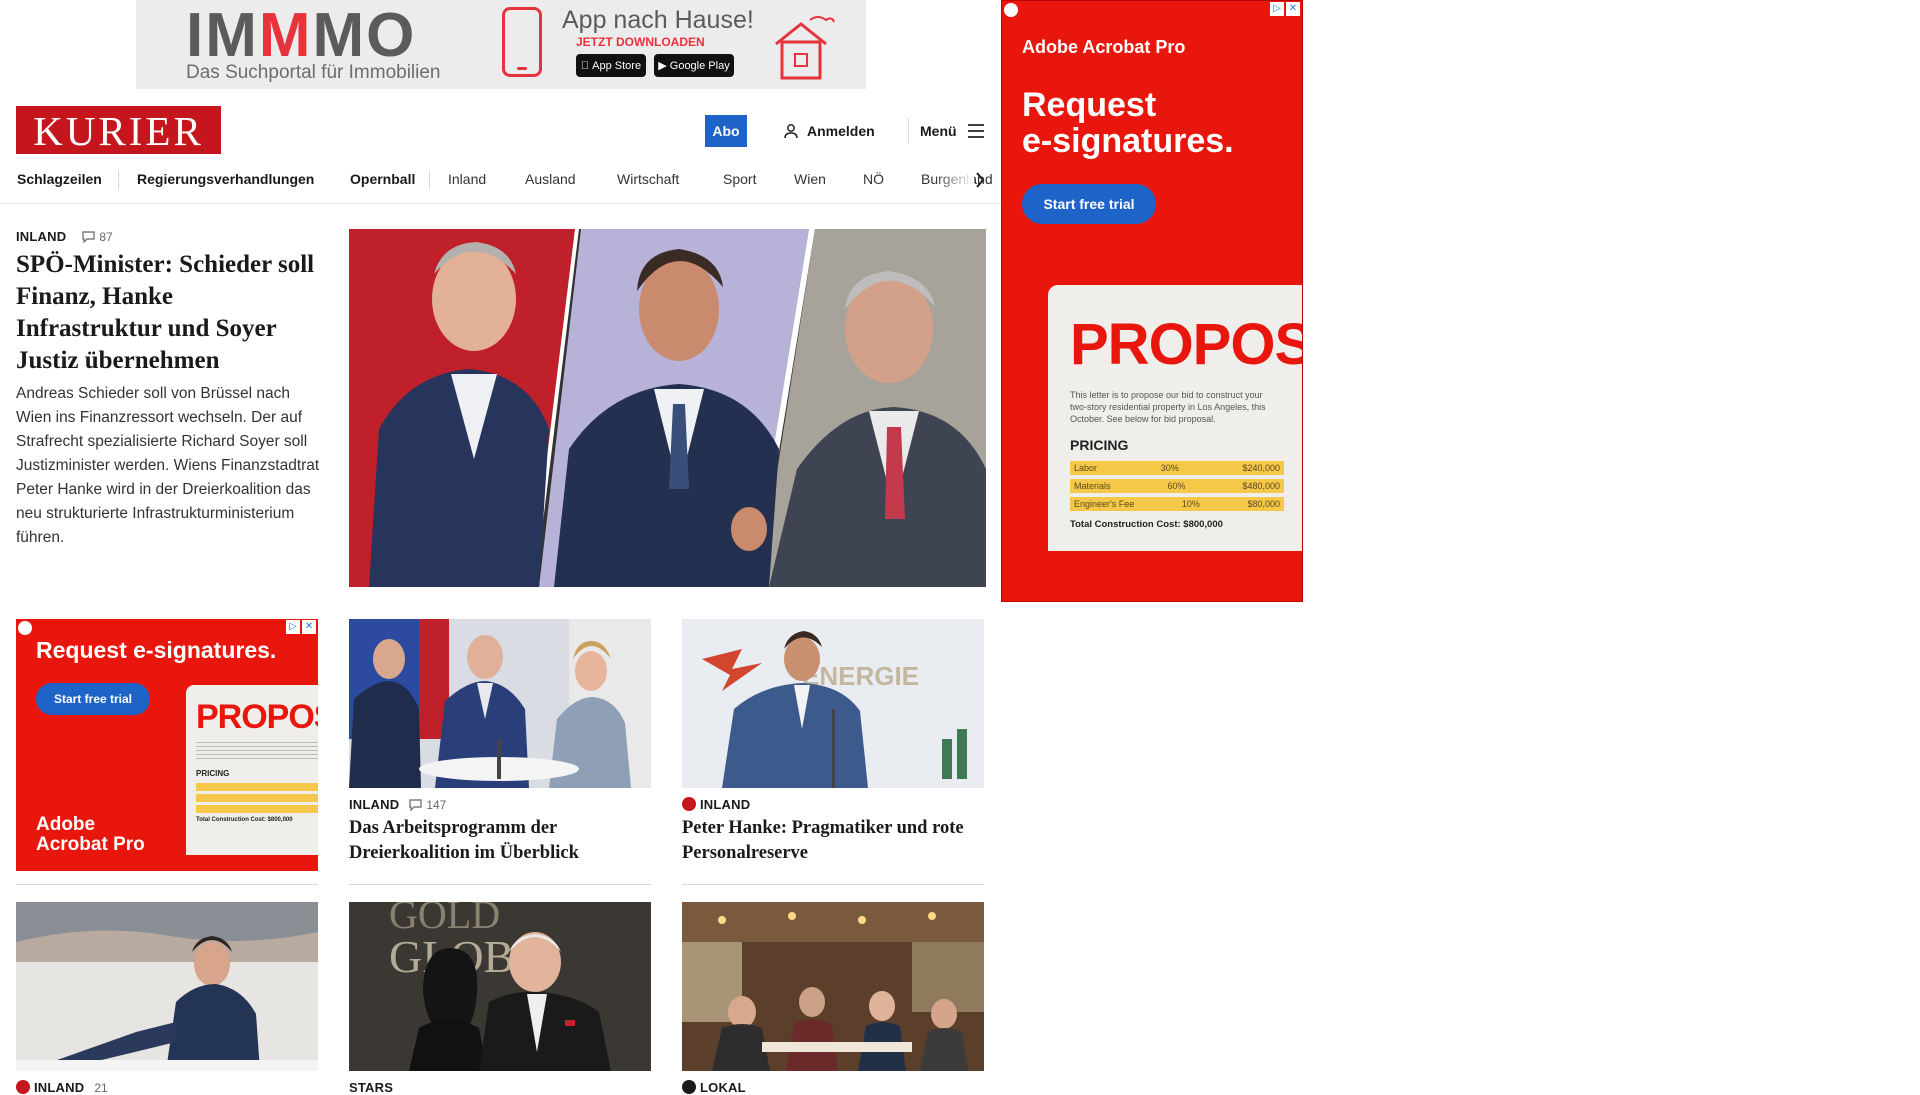  Describe the element at coordinates (41, 236) in the screenshot. I see `lead-rubric: INLAND` at that location.